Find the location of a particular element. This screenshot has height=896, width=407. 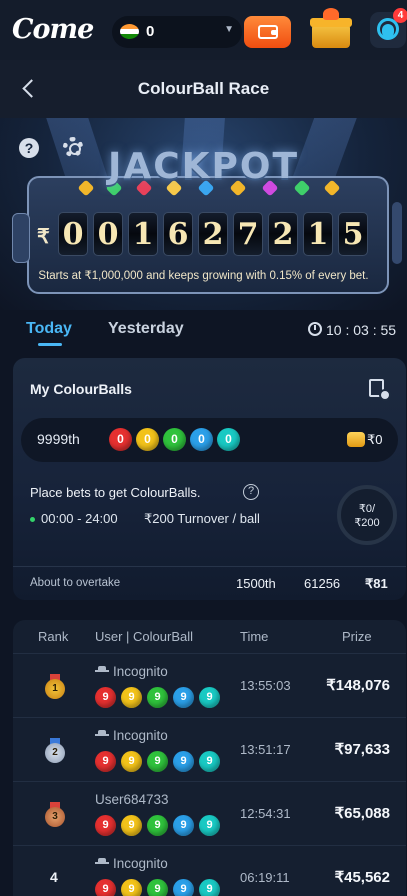

jackpot-digit: 7 is located at coordinates (248, 234).